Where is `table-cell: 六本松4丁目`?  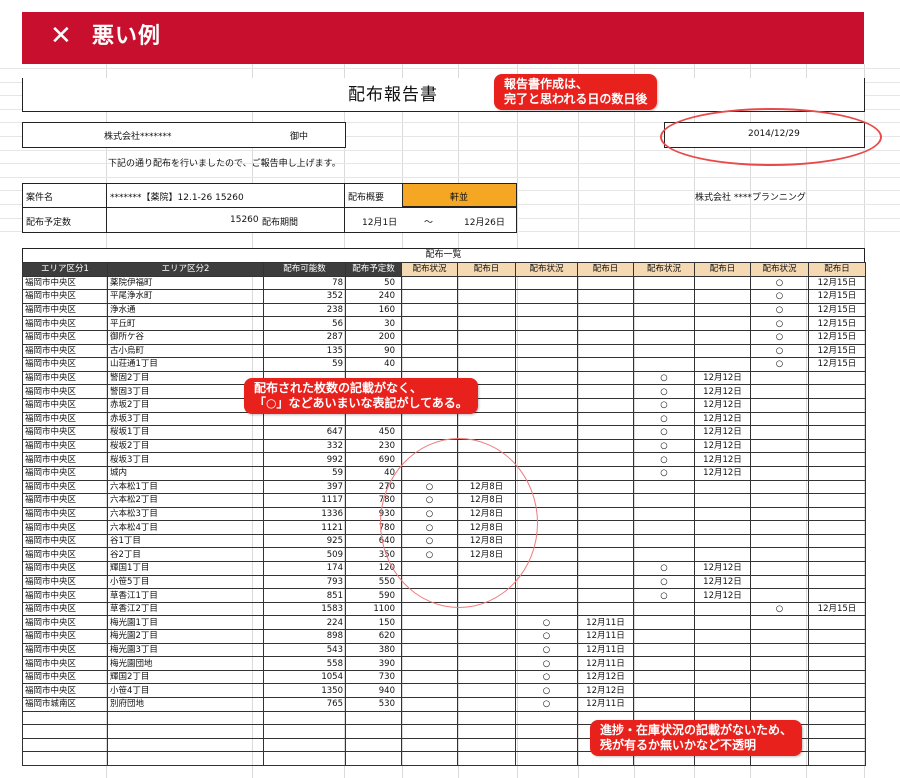 table-cell: 六本松4丁目 is located at coordinates (185, 527).